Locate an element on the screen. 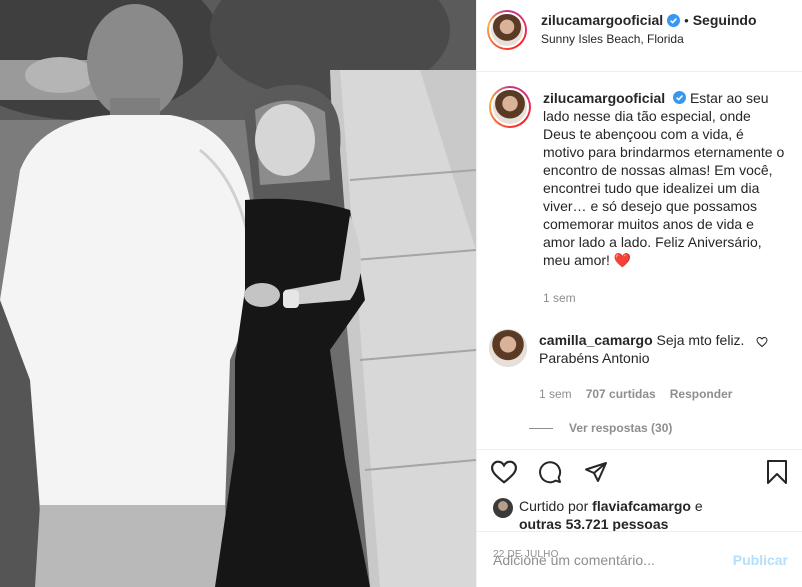  comment-time: 1 sem is located at coordinates (555, 394).